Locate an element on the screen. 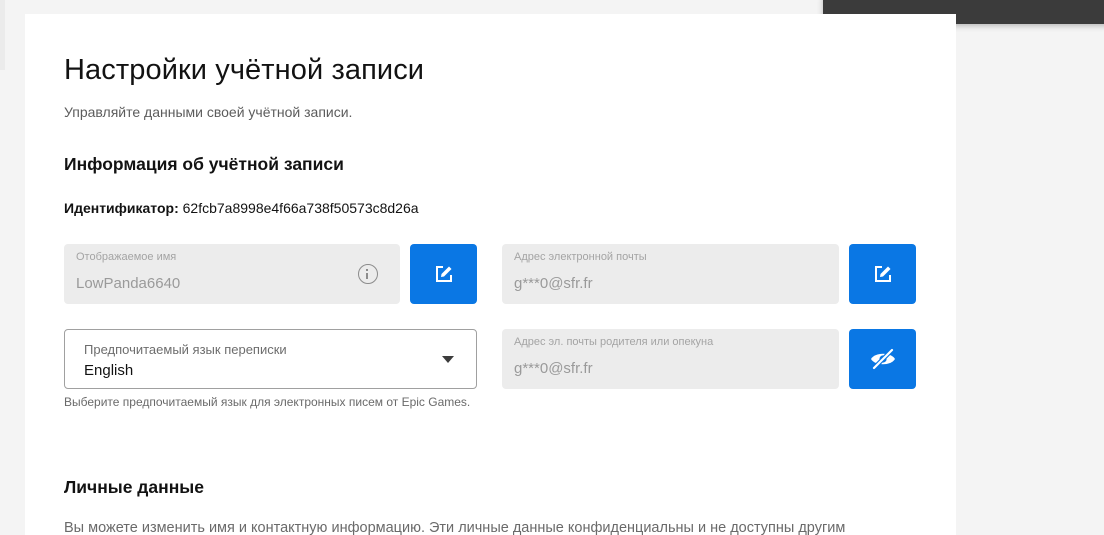  page-subtitle: Управляйте данными своей учётной записи. is located at coordinates (208, 112).